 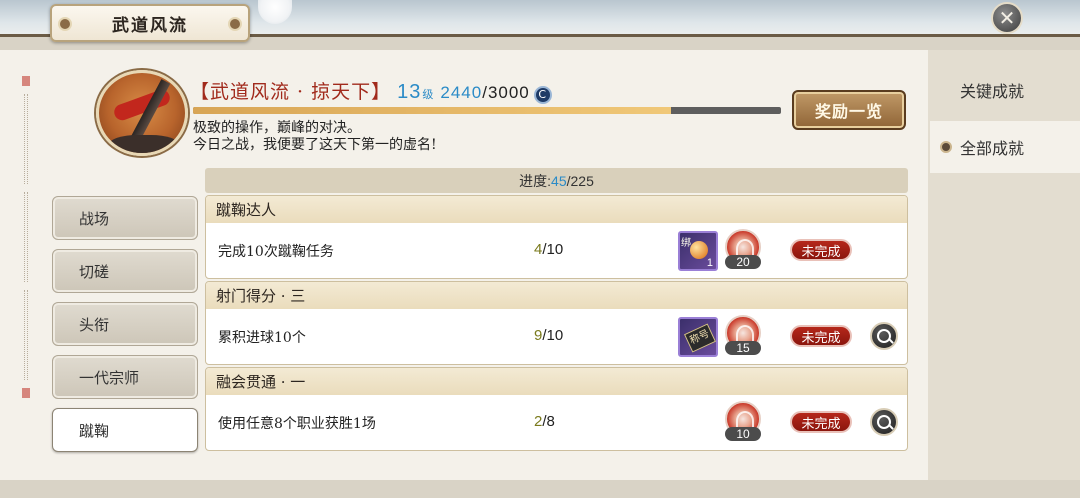 I want to click on reward-item-orb: 绑 1, so click(x=698, y=251).